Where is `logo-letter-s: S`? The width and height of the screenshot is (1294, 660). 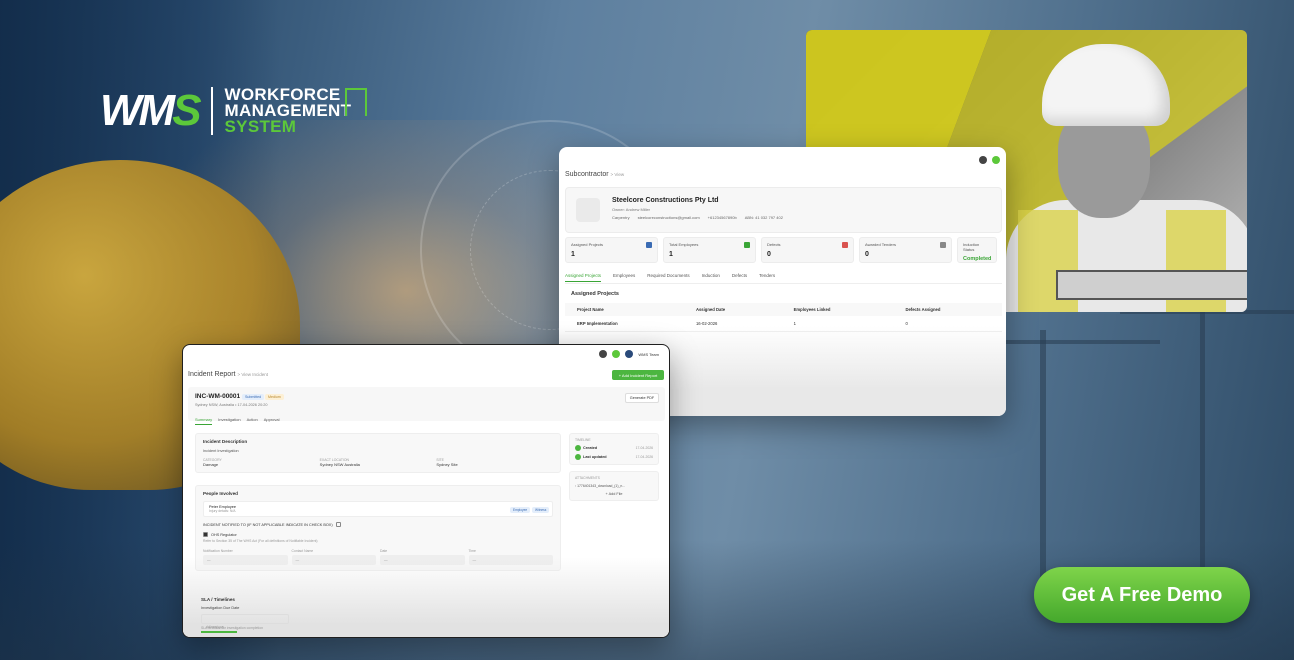
logo-letter-s: S is located at coordinates (186, 110).